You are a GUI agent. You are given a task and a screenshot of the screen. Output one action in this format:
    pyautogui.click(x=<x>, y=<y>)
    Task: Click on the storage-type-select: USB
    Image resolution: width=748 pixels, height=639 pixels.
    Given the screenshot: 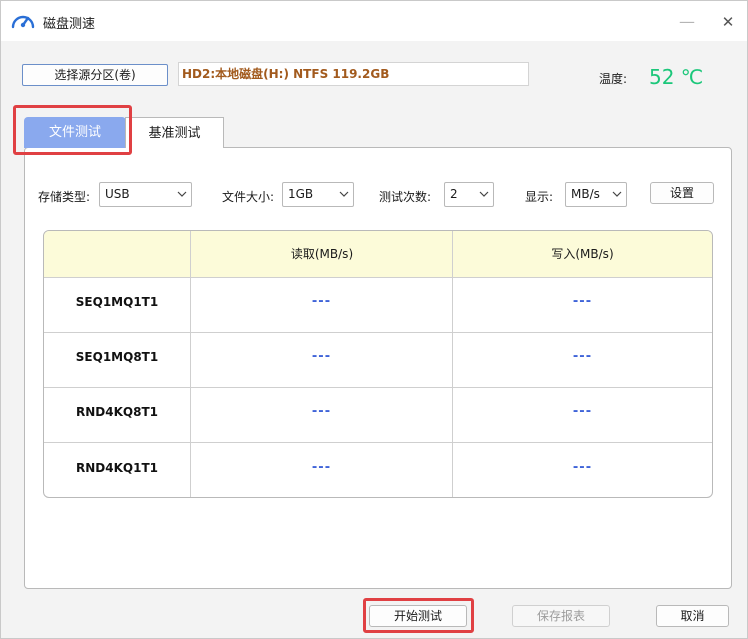 What is the action you would take?
    pyautogui.click(x=145, y=194)
    